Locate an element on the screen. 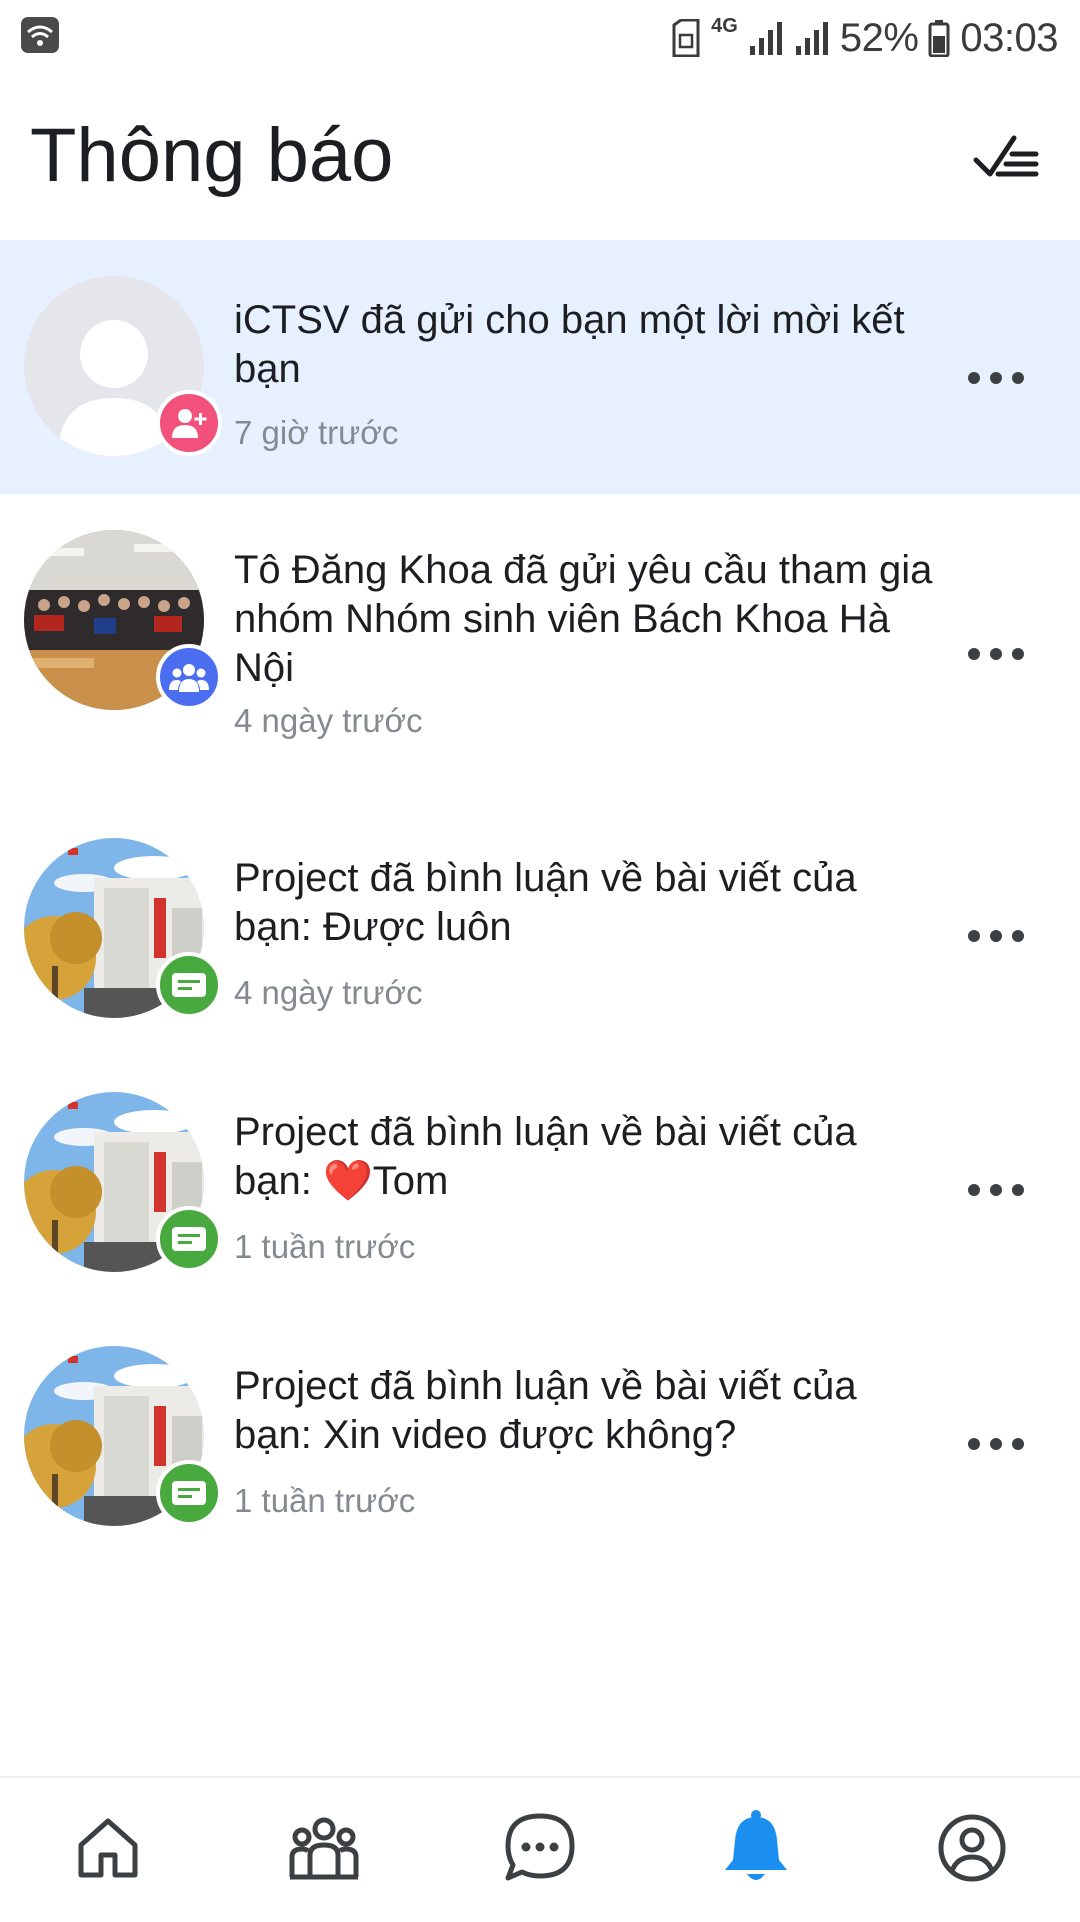  group-icon is located at coordinates (189, 677).